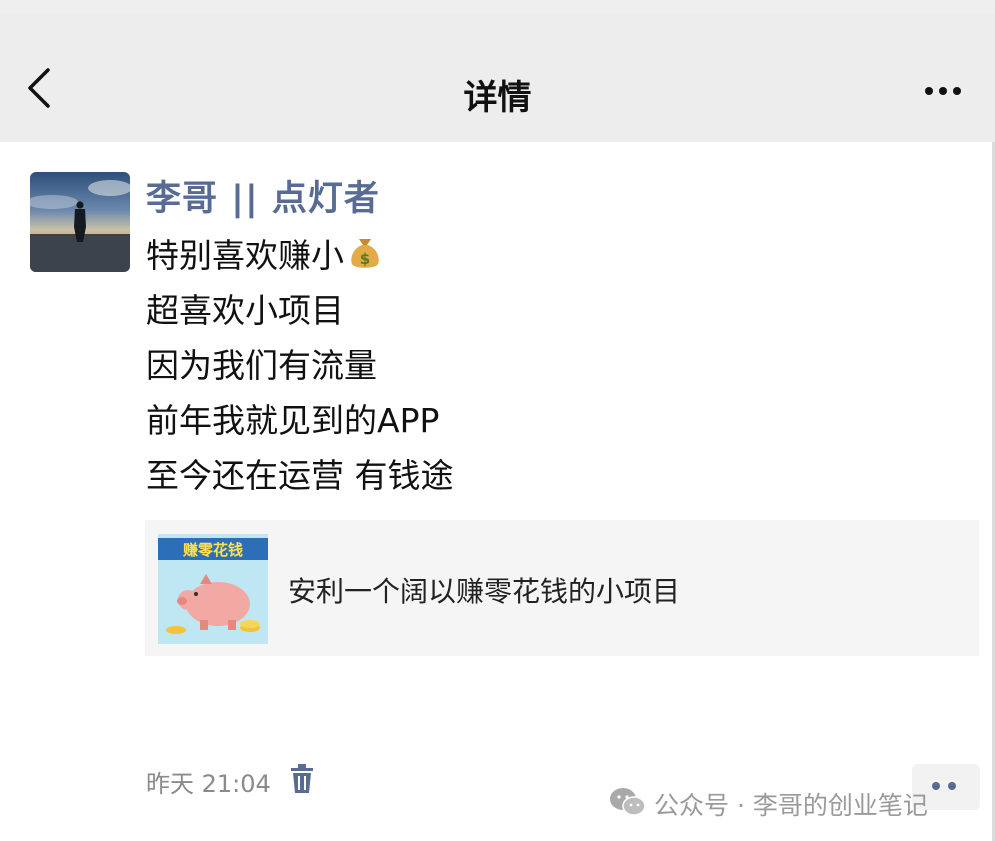  I want to click on link-thumbnail: 赚零花钱, so click(213, 589).